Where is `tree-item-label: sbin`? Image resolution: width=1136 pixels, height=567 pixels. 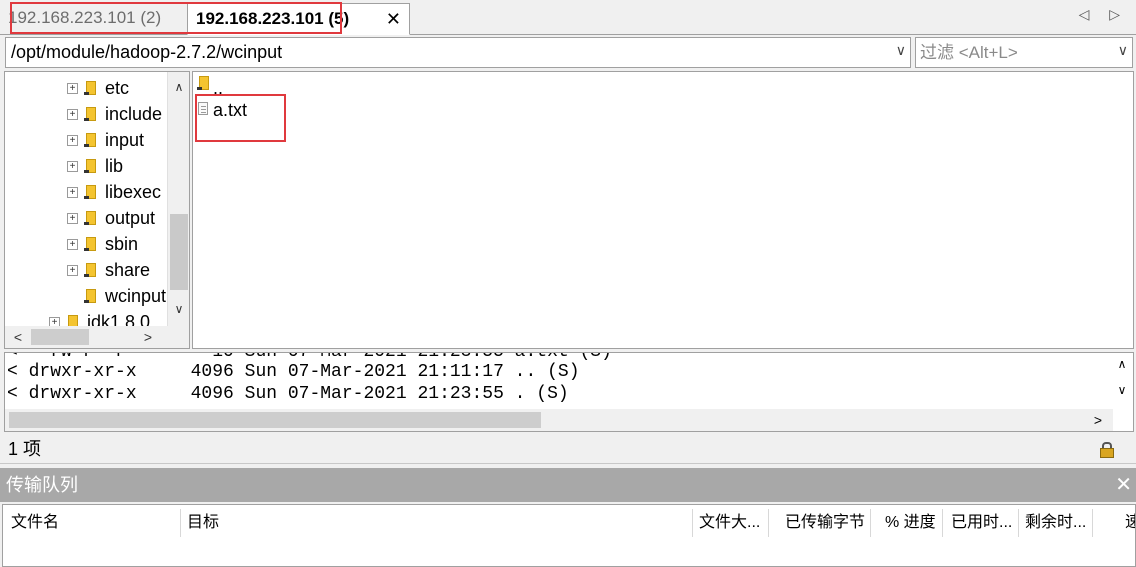 tree-item-label: sbin is located at coordinates (122, 244).